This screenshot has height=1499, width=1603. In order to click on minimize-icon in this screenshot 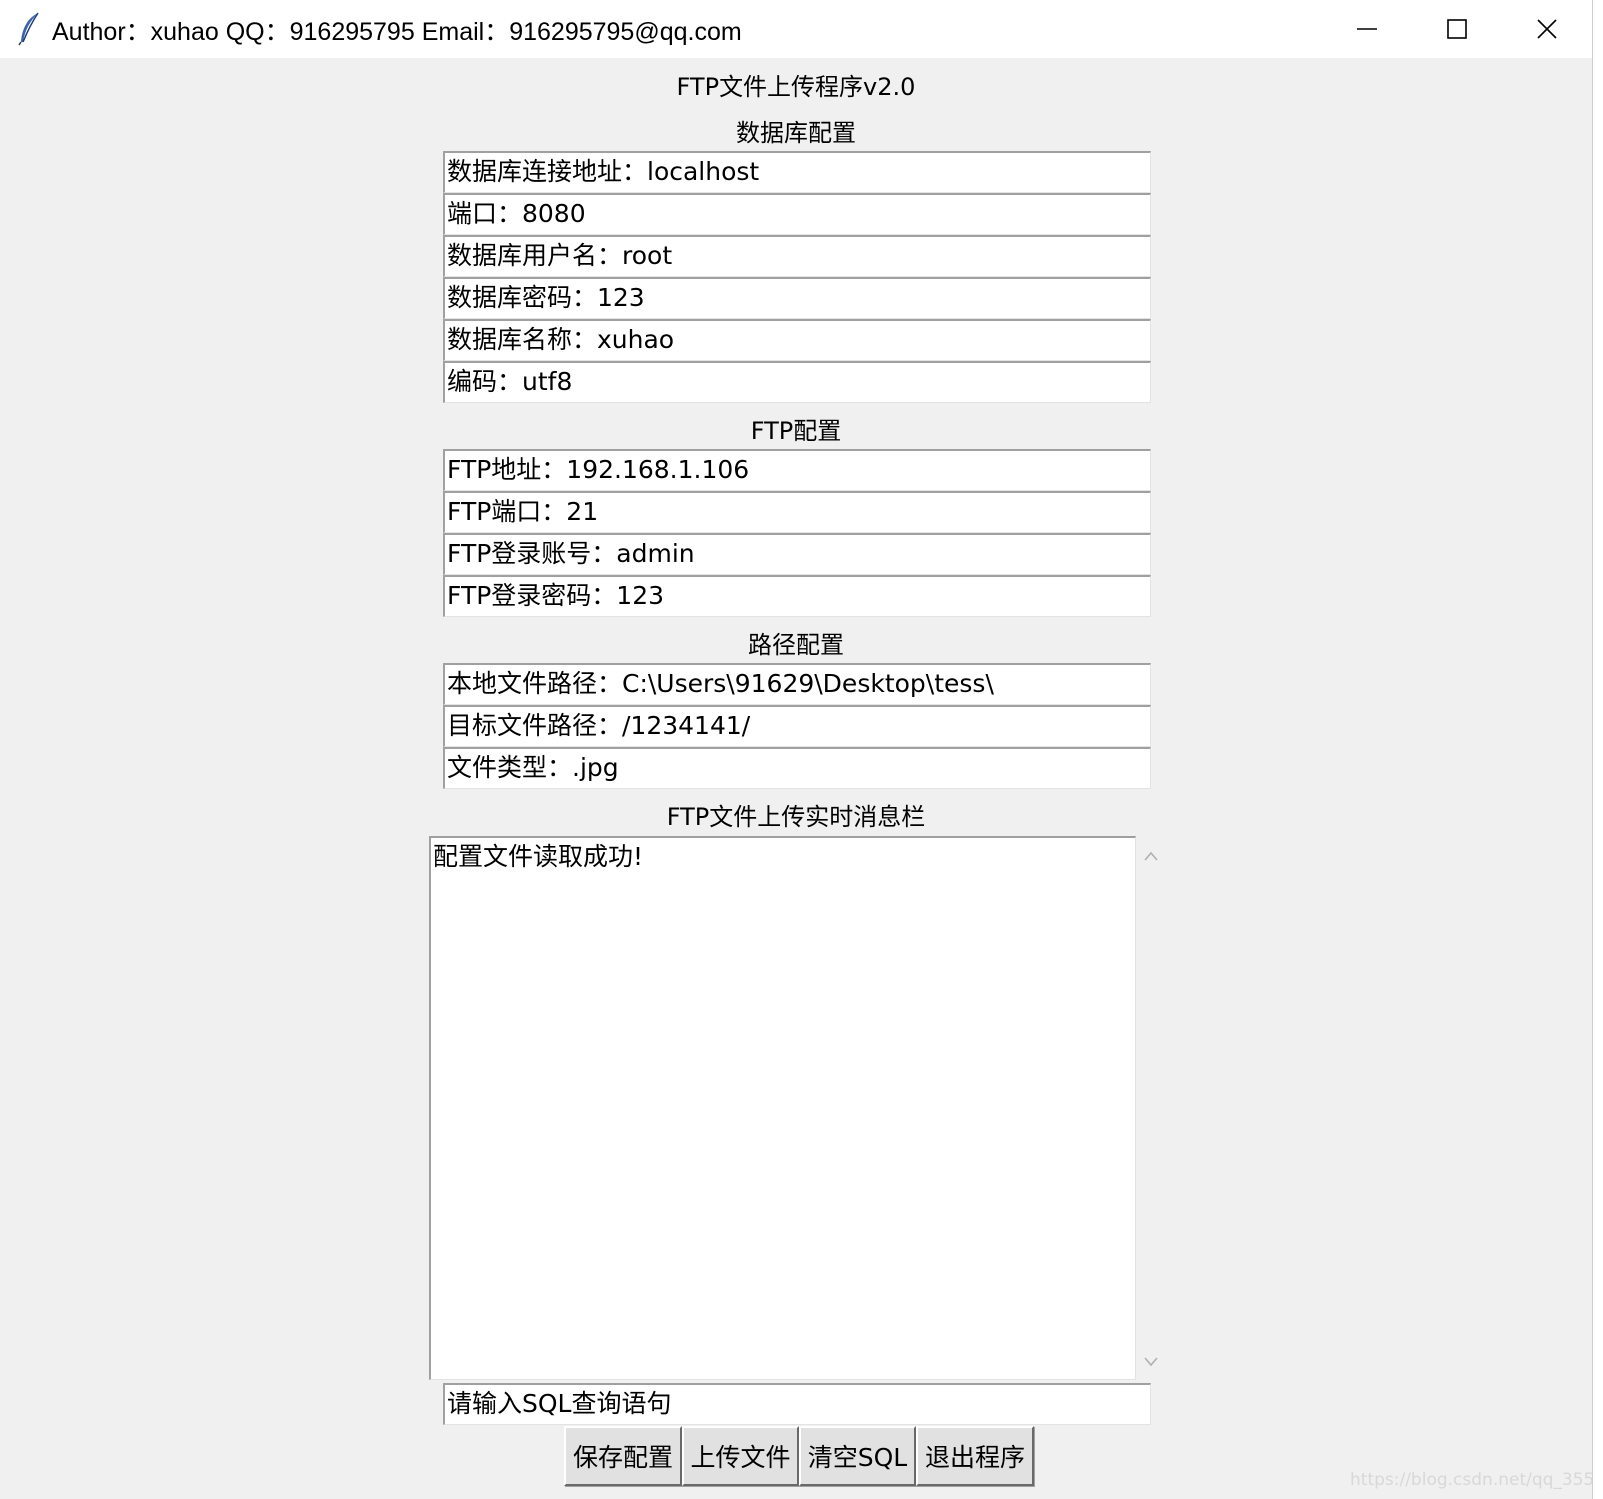, I will do `click(1367, 29)`.